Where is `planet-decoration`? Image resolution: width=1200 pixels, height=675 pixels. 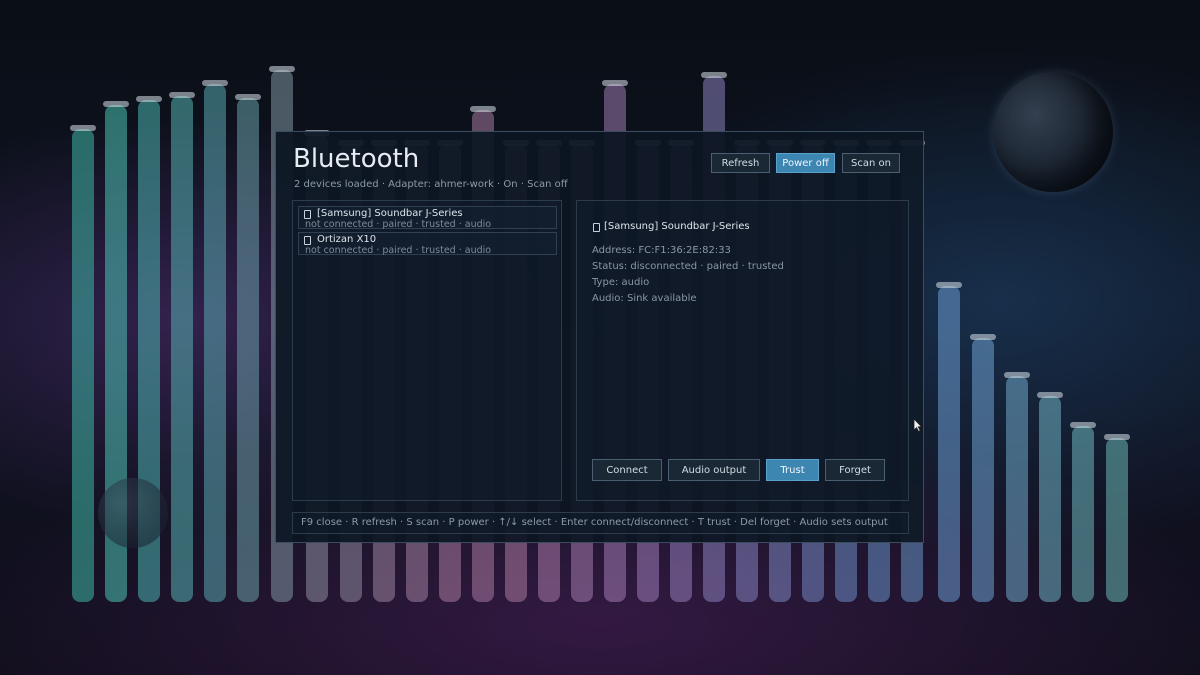
planet-decoration is located at coordinates (1053, 132).